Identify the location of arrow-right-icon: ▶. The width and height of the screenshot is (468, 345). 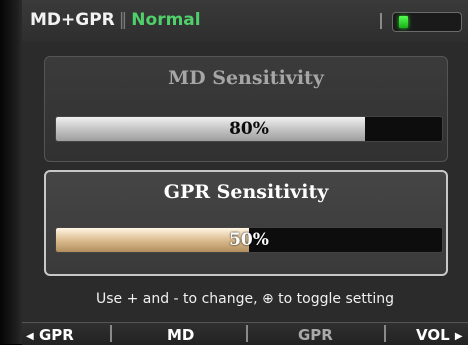
(458, 336).